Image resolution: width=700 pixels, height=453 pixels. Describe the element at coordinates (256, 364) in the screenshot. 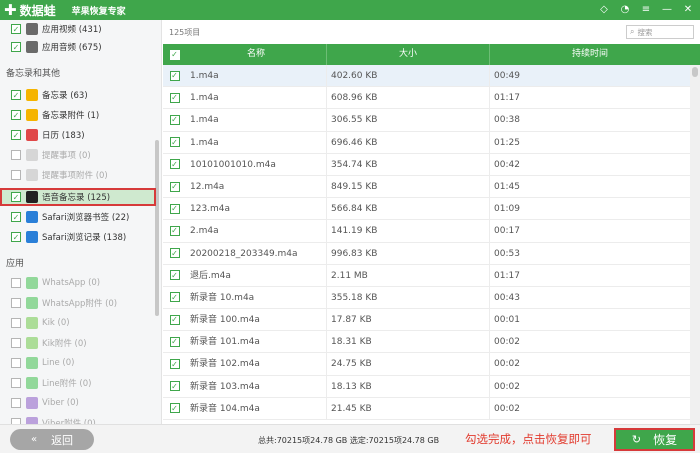

I see `file-name: 新录音 102.m4a` at that location.